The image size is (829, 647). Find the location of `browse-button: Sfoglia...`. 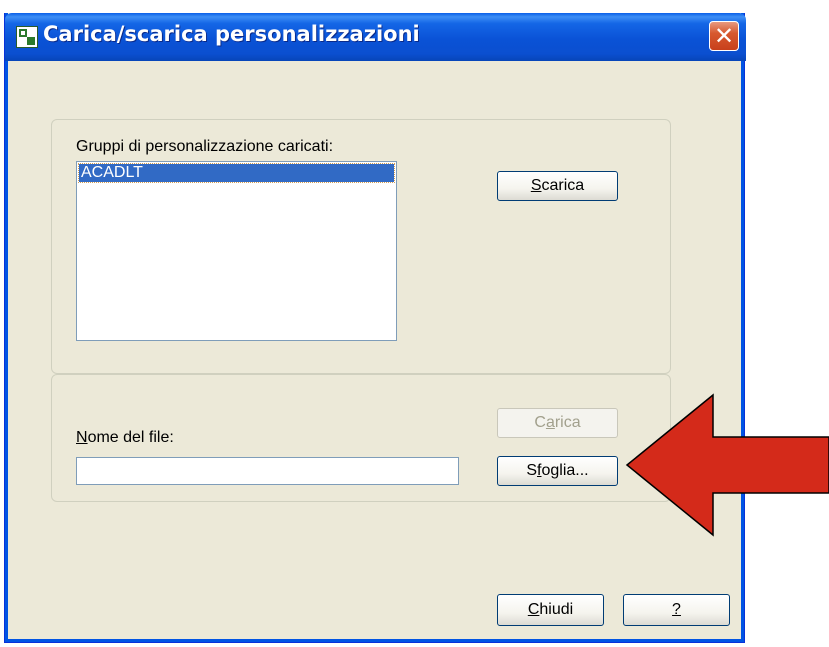

browse-button: Sfoglia... is located at coordinates (557, 471).